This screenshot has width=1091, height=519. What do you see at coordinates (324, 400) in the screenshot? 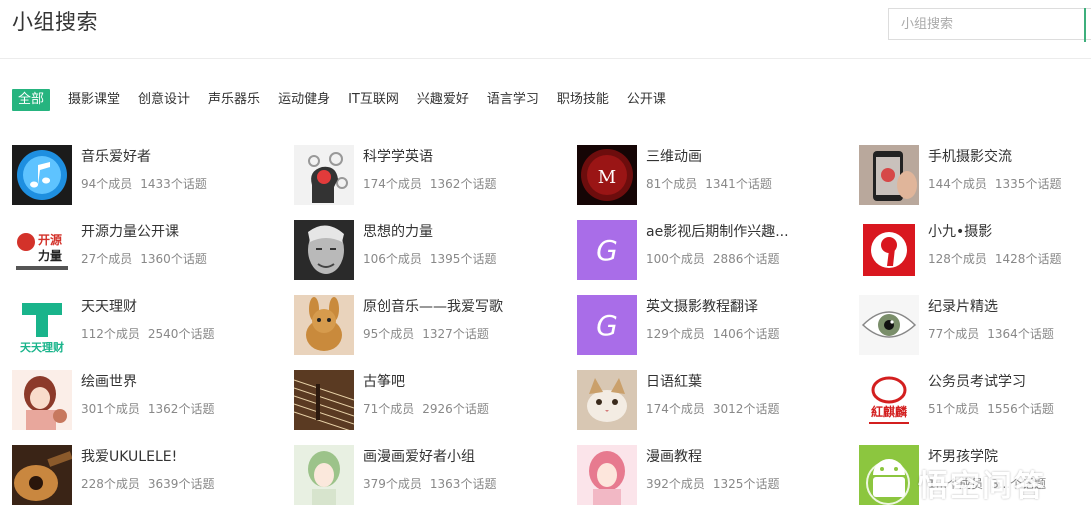
I see `guzheng-strings-photo` at bounding box center [324, 400].